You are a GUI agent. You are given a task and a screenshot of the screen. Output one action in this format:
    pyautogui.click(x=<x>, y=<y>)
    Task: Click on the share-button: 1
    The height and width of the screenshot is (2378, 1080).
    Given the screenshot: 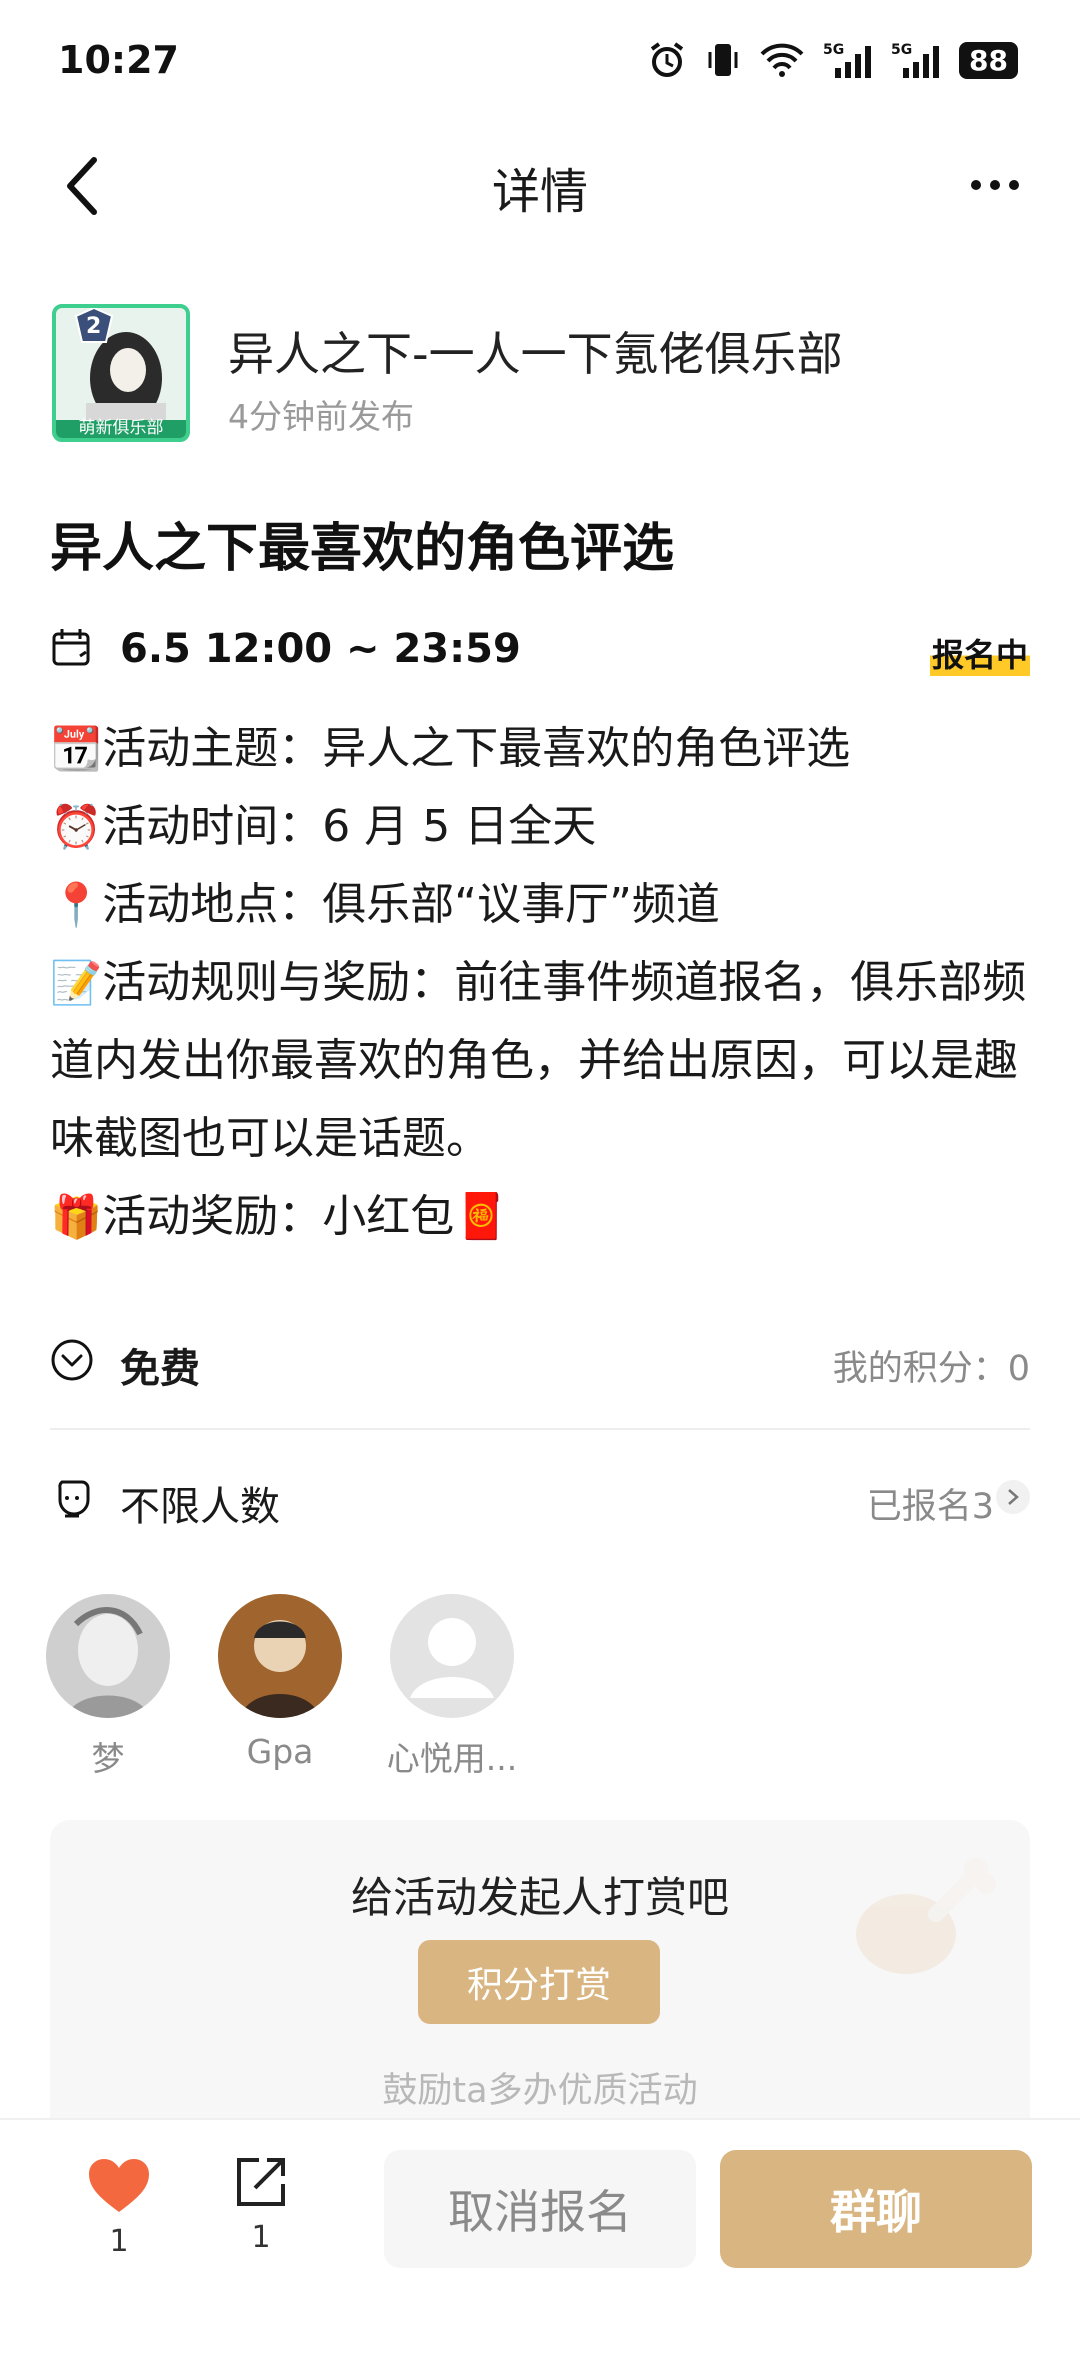 What is the action you would take?
    pyautogui.click(x=261, y=2203)
    